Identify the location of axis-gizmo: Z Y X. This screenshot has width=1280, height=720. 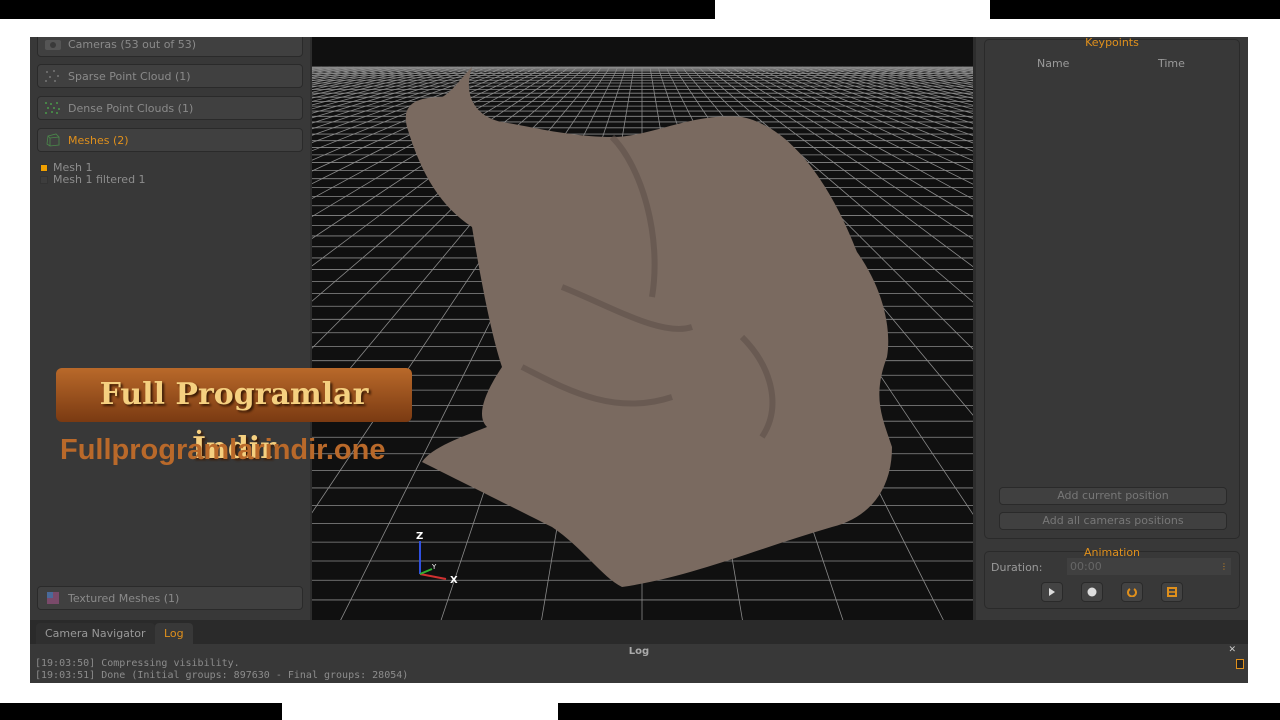
(437, 558).